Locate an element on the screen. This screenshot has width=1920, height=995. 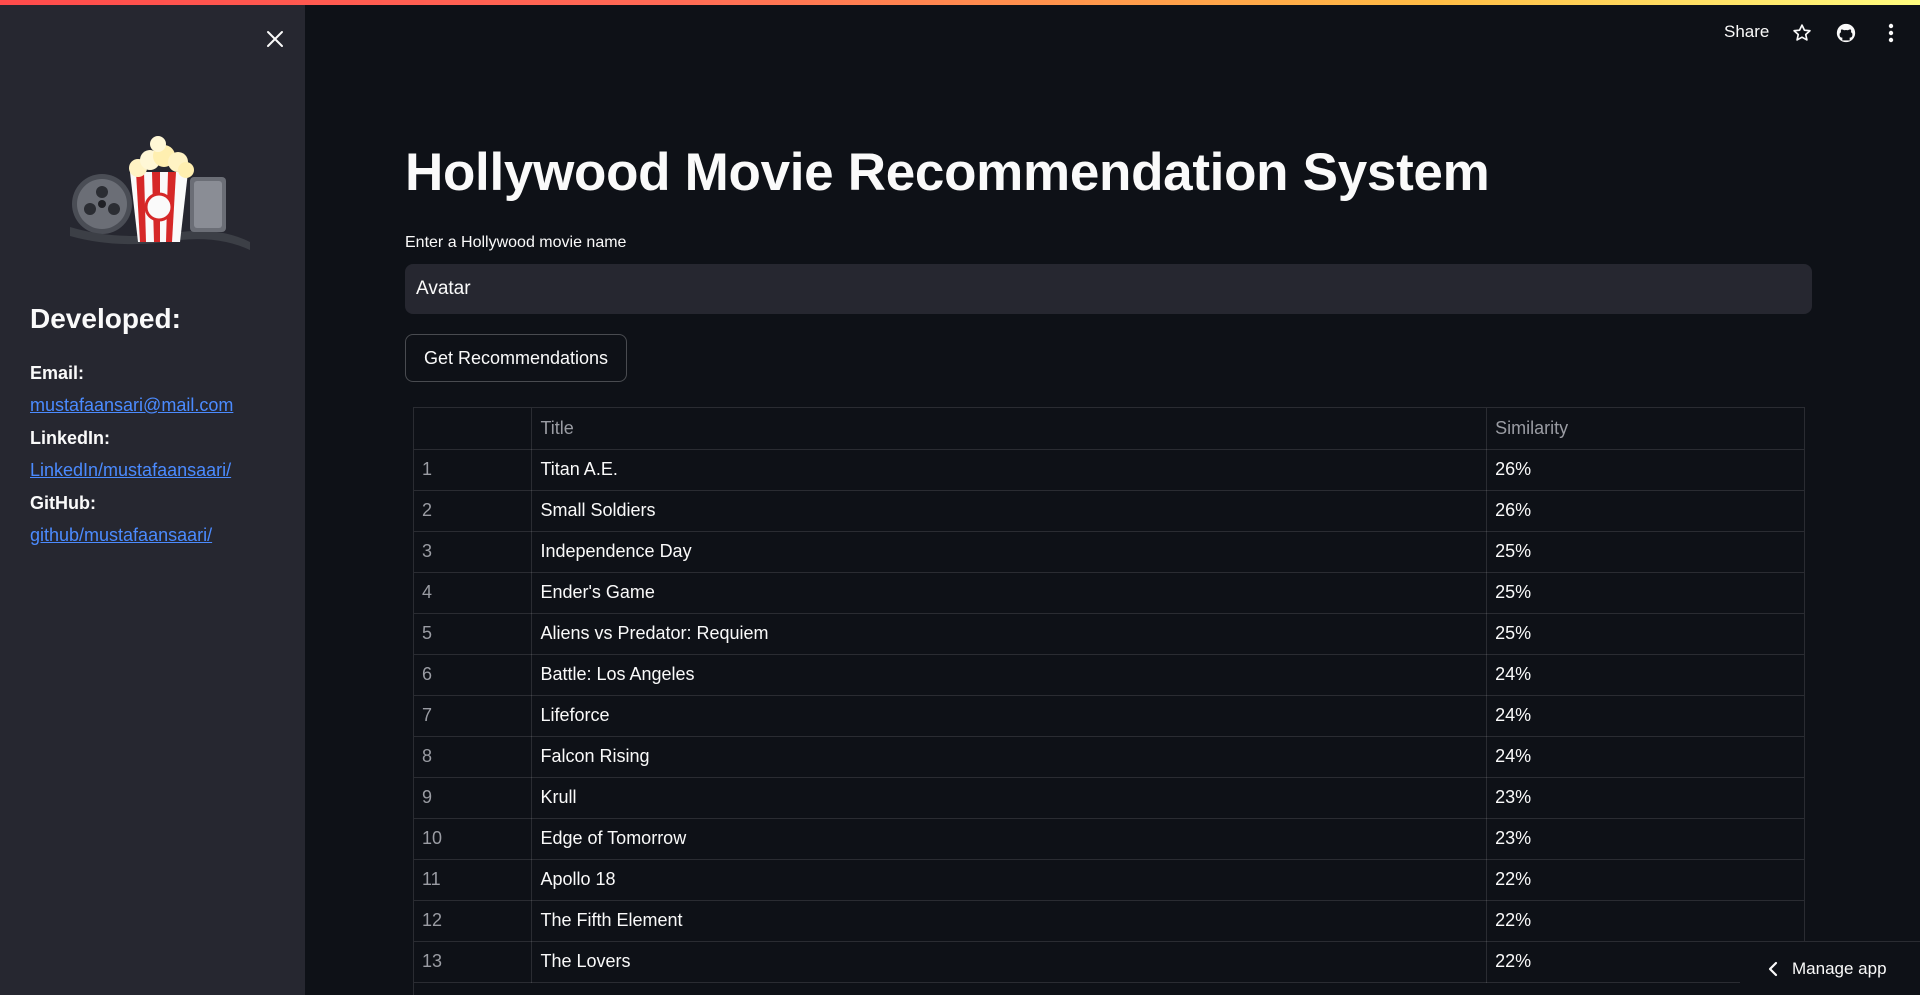
close-sidebar-button is located at coordinates (275, 39).